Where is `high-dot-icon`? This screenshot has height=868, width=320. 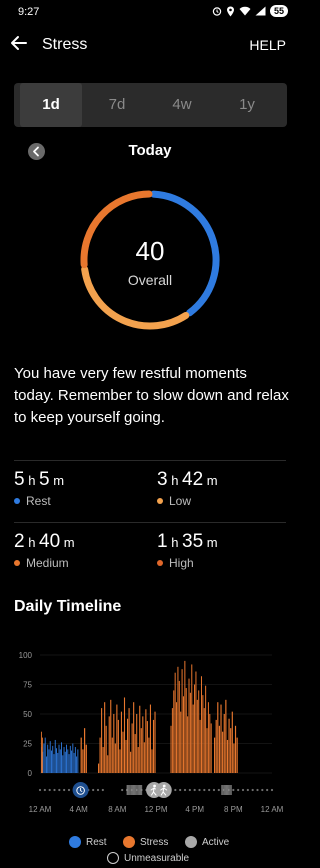
high-dot-icon is located at coordinates (160, 563).